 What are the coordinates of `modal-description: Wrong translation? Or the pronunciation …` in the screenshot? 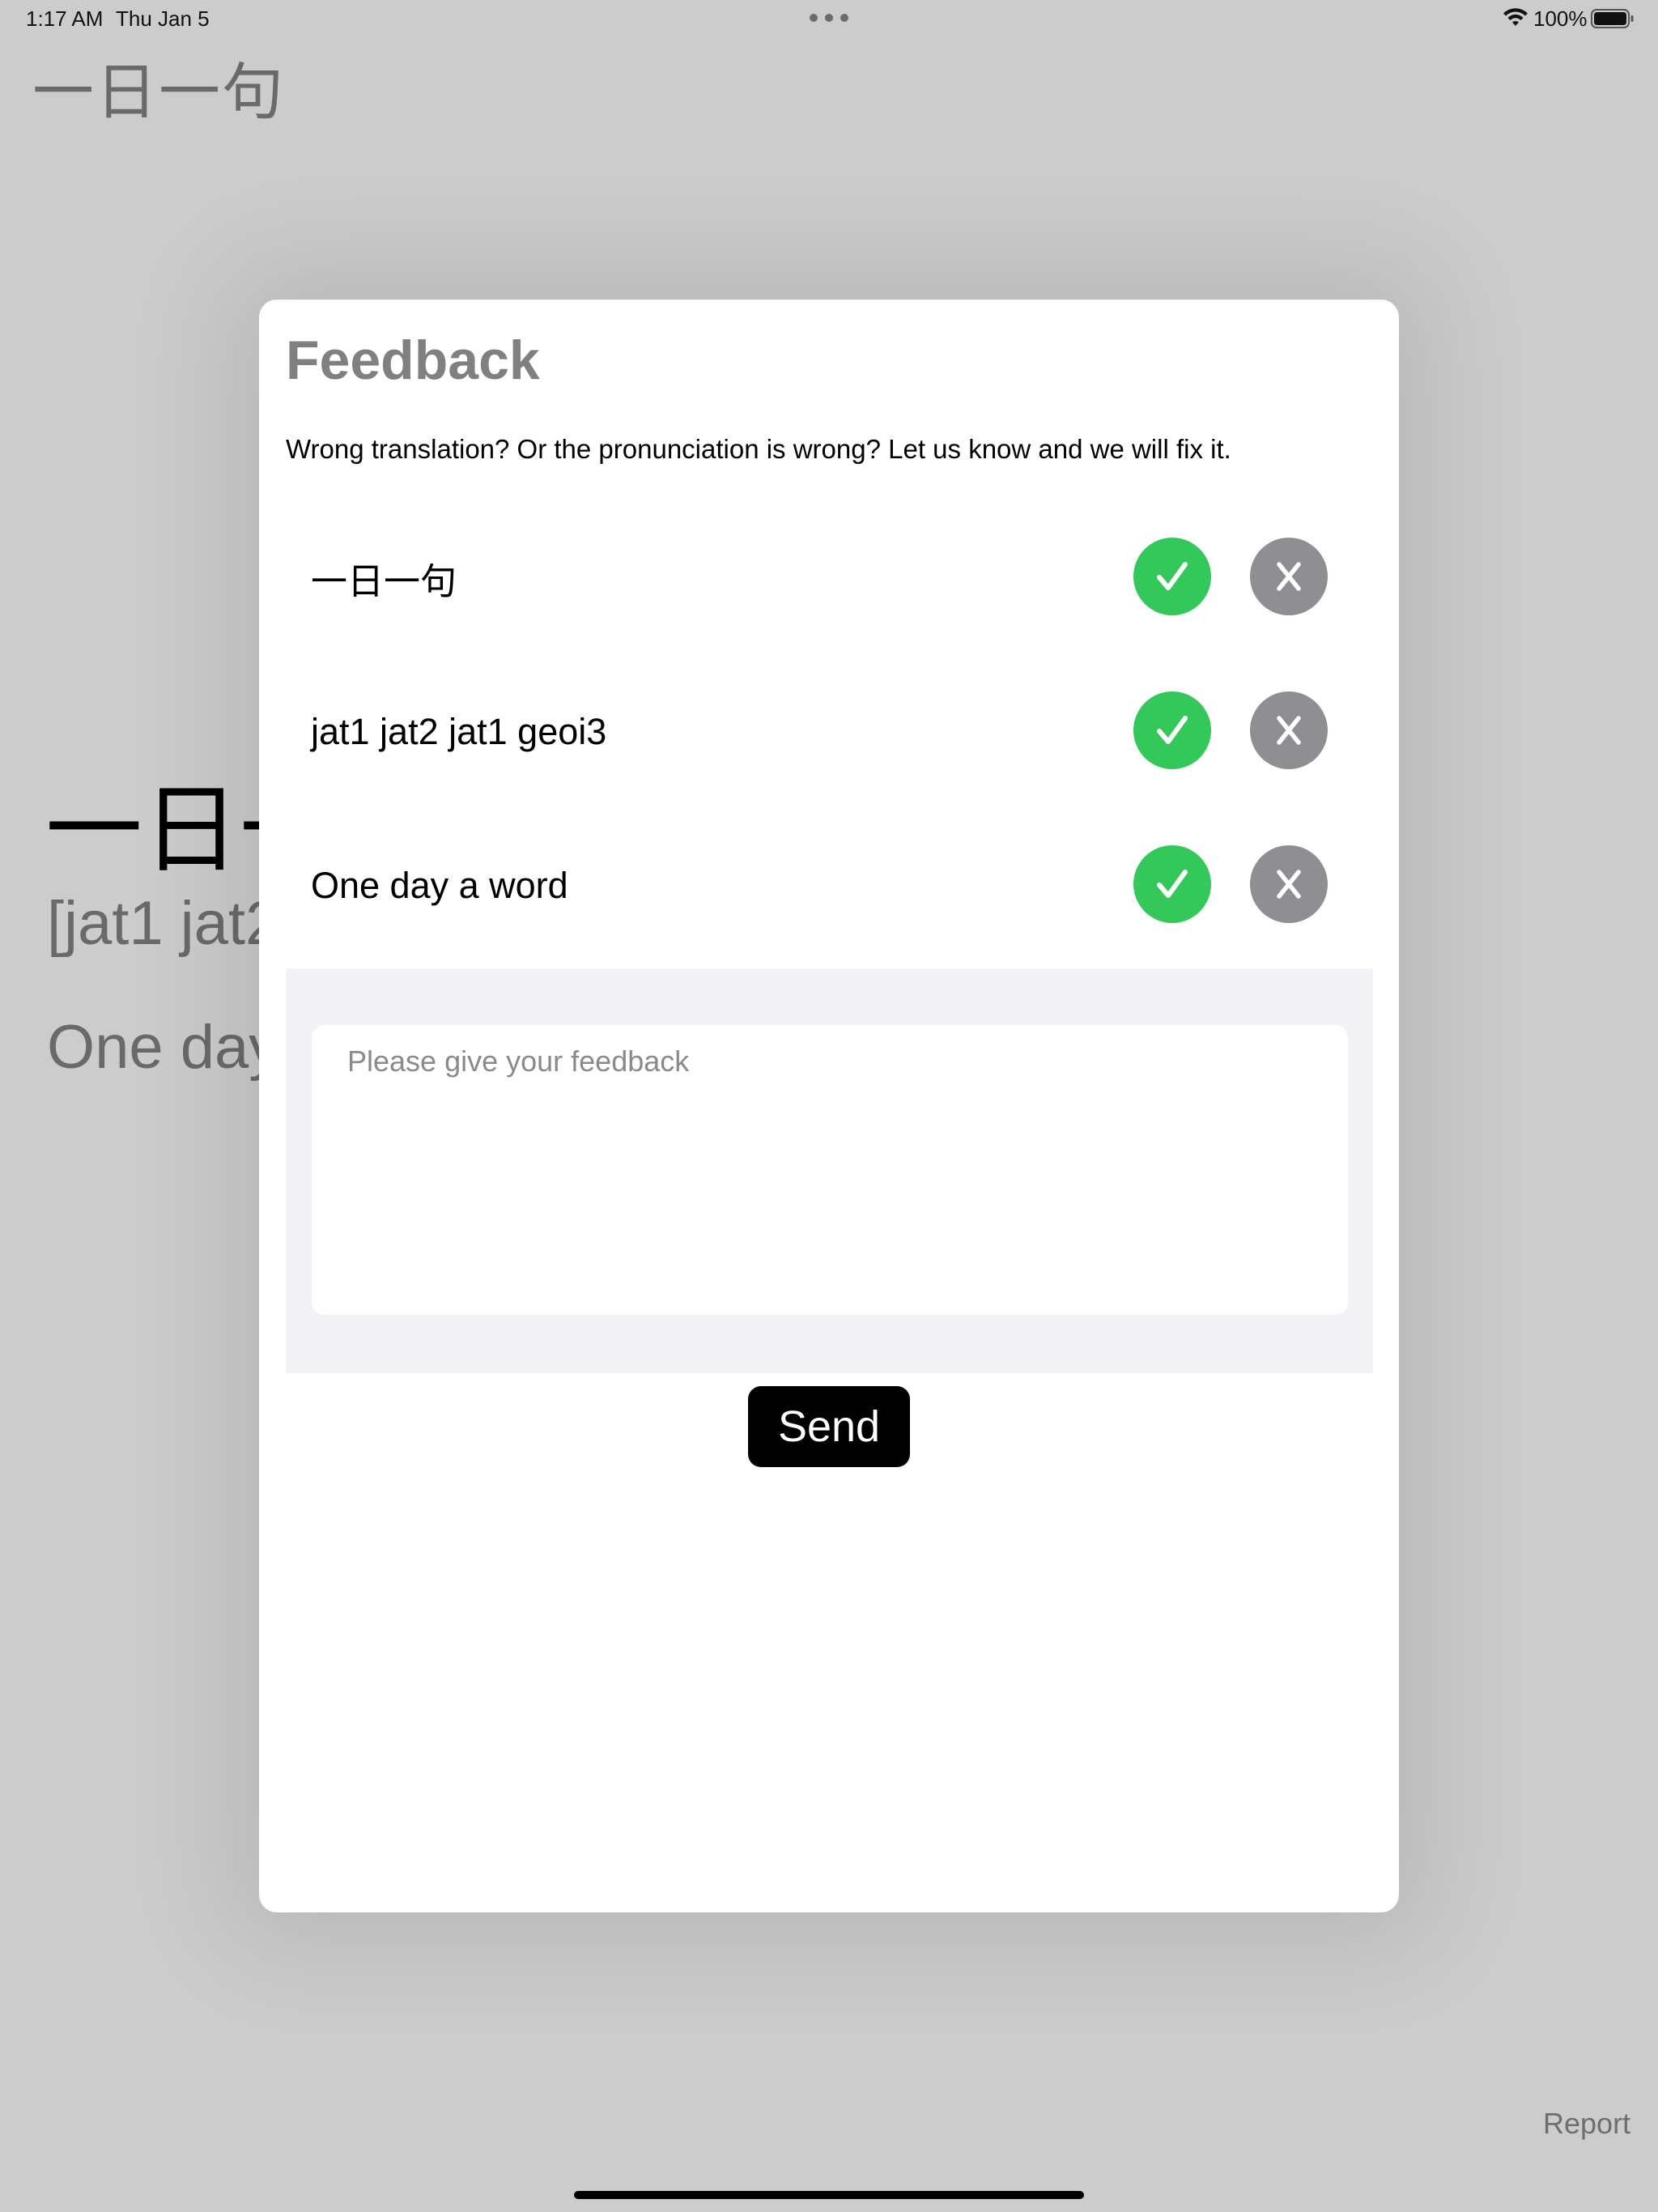 It's located at (758, 449).